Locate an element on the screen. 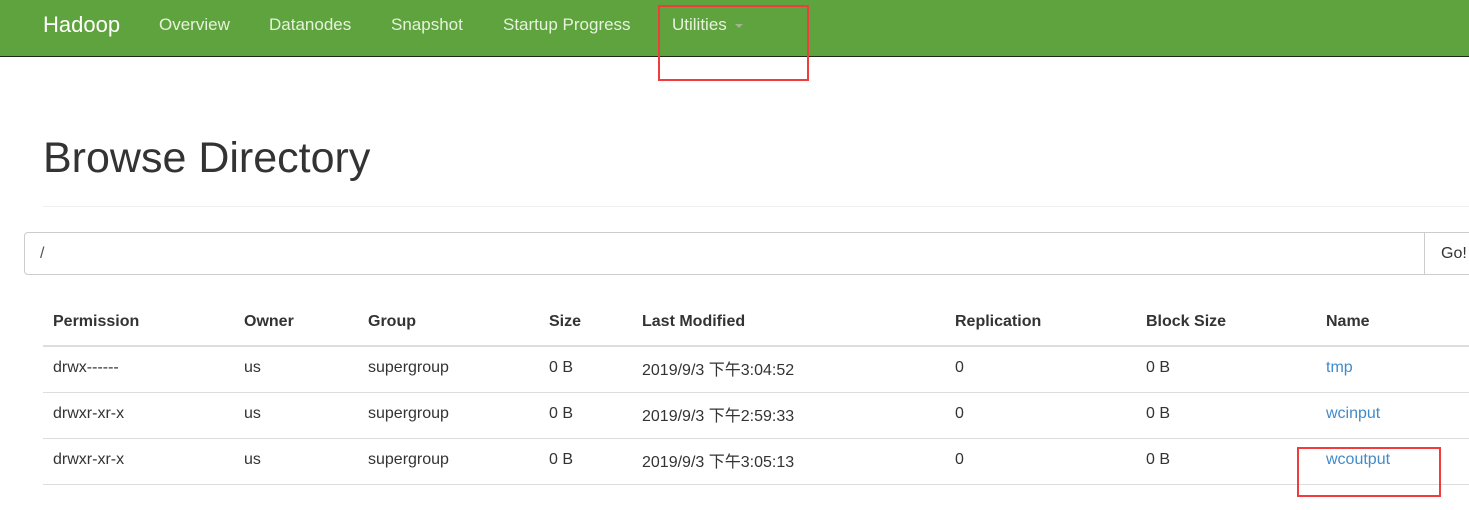 This screenshot has height=510, width=1469. table-cell: 2019/9/3 下午2:59:33 is located at coordinates (788, 415).